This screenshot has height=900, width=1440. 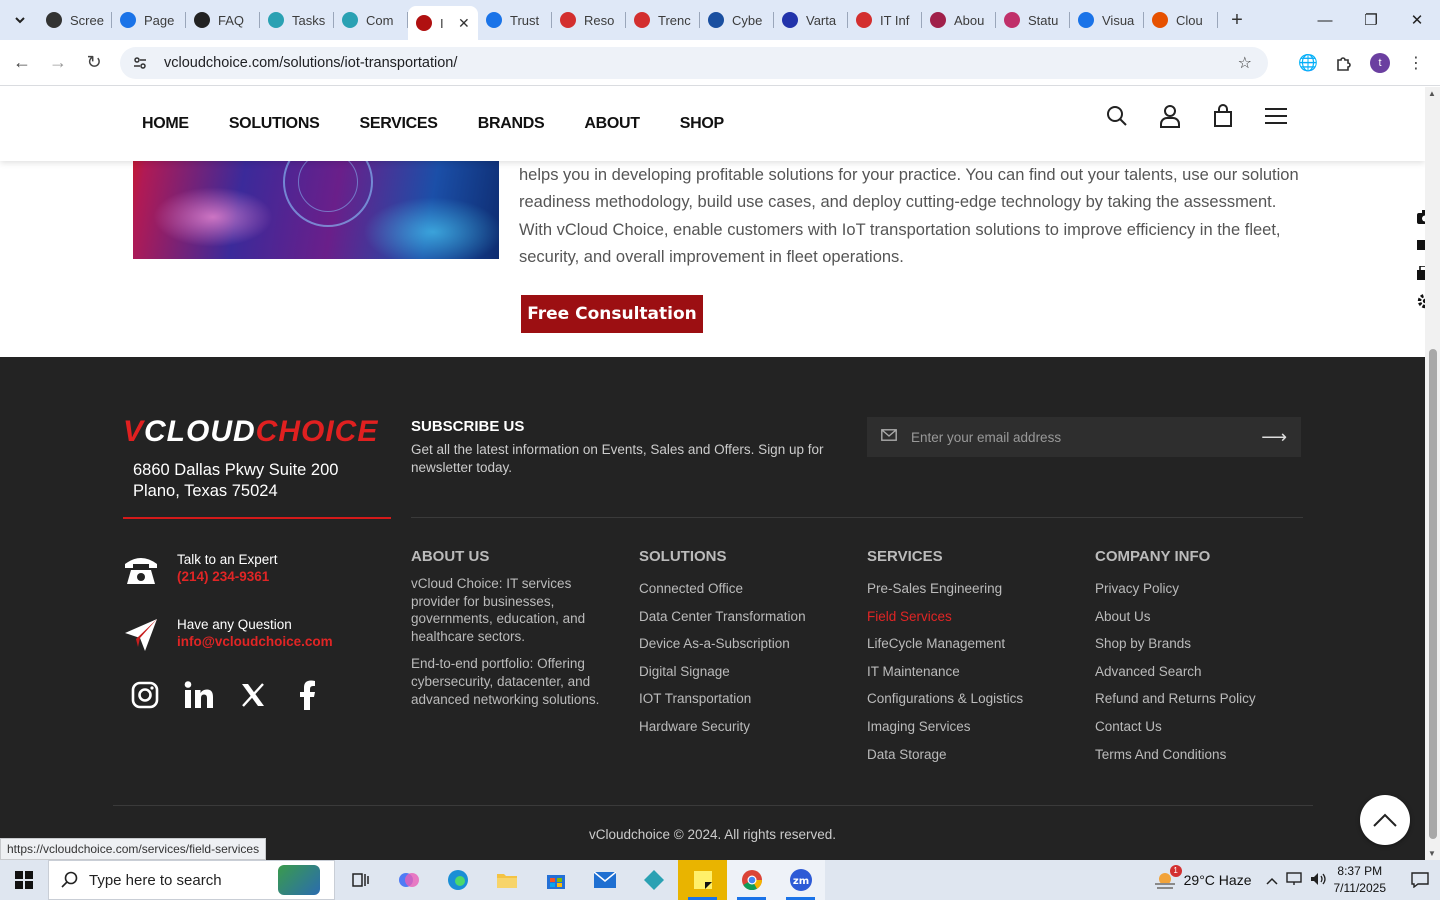 I want to click on reload-button: ↻, so click(x=94, y=63).